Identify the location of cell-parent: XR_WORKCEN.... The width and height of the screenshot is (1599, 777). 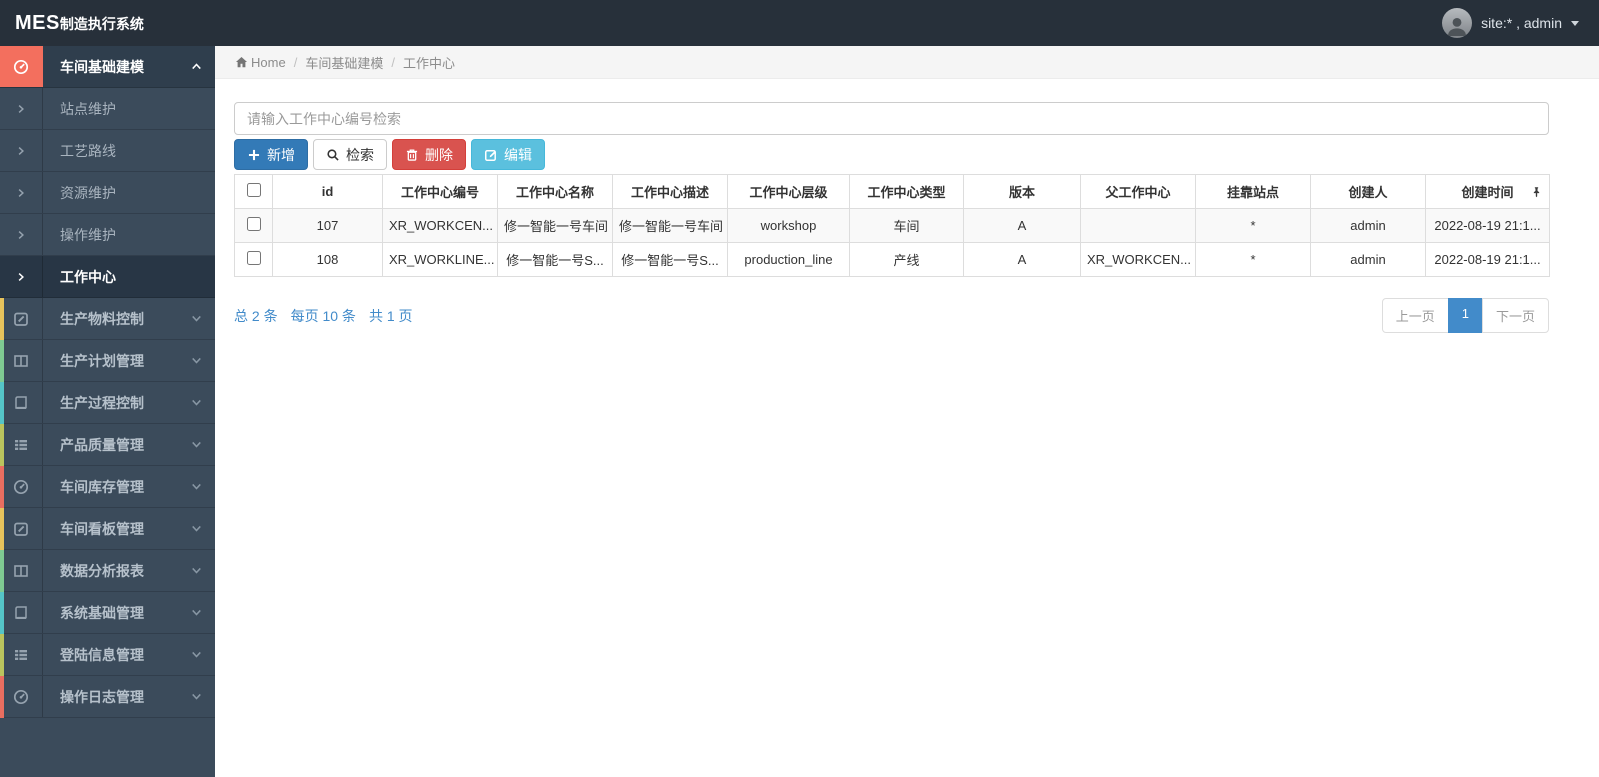
(1138, 259).